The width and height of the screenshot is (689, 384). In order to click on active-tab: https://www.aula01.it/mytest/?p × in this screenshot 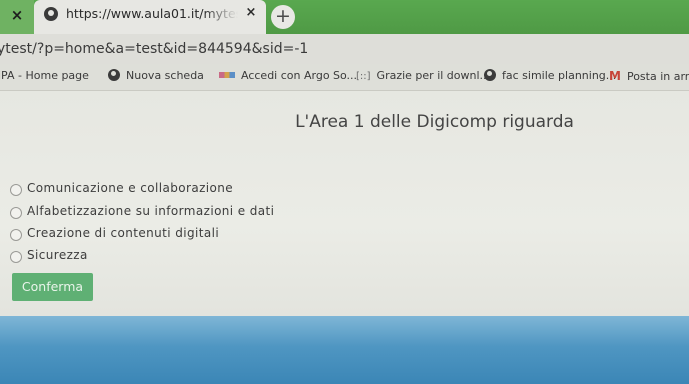, I will do `click(150, 17)`.